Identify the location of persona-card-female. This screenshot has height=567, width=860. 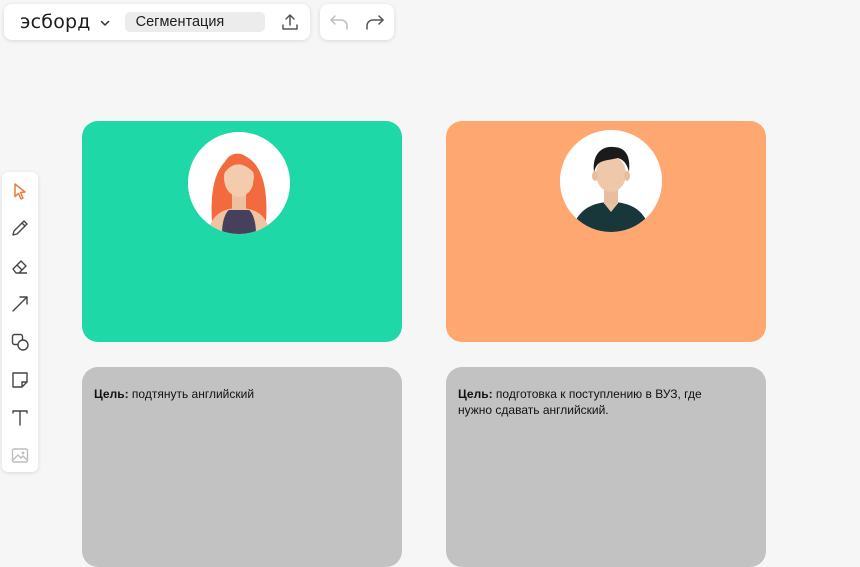
(242, 231).